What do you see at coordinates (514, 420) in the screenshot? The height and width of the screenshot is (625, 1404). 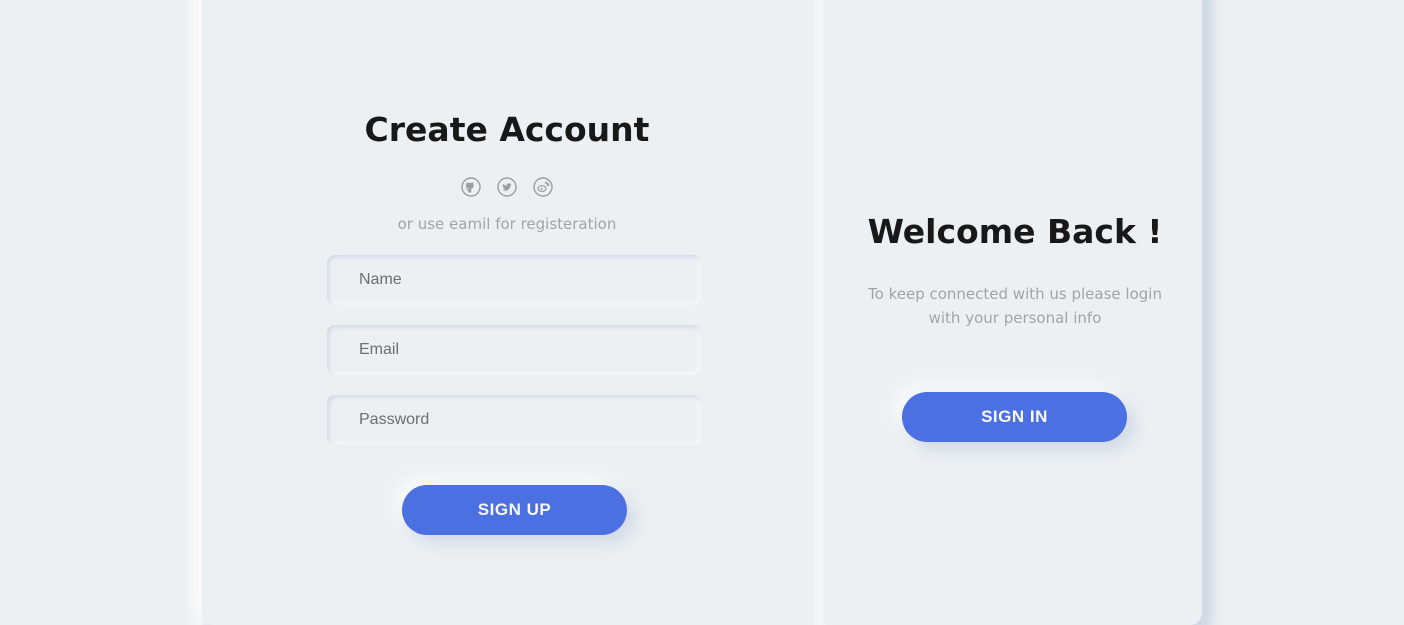 I see `password-field` at bounding box center [514, 420].